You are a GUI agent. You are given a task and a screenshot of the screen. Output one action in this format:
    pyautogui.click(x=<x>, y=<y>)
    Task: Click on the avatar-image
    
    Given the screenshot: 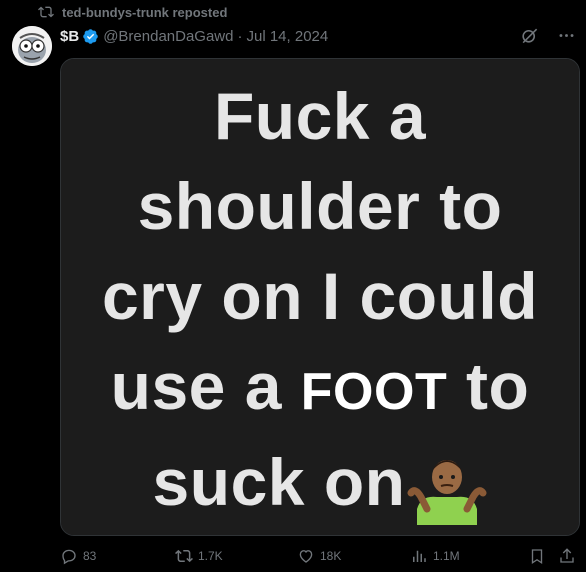 What is the action you would take?
    pyautogui.click(x=32, y=46)
    